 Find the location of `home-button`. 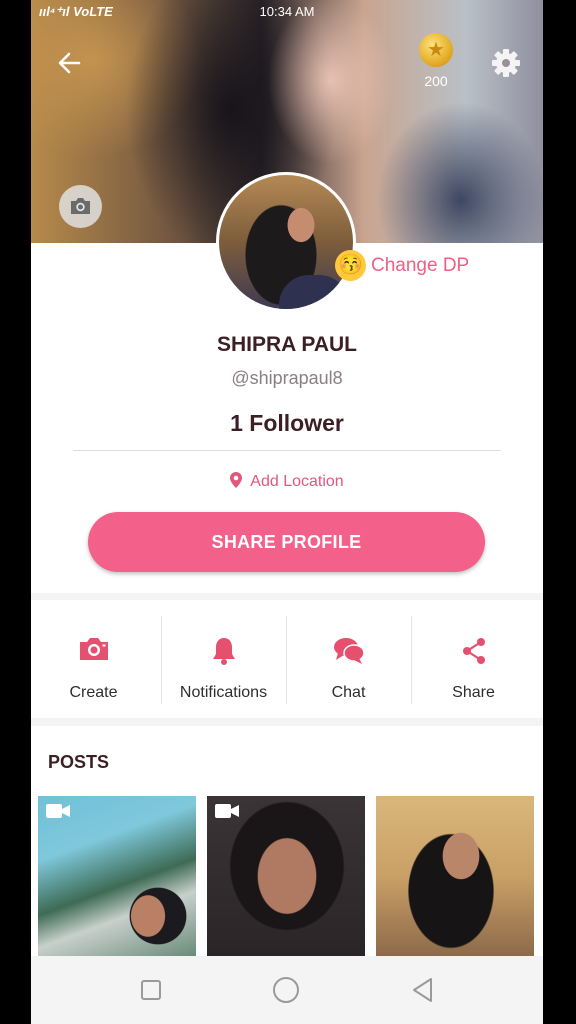

home-button is located at coordinates (286, 990).